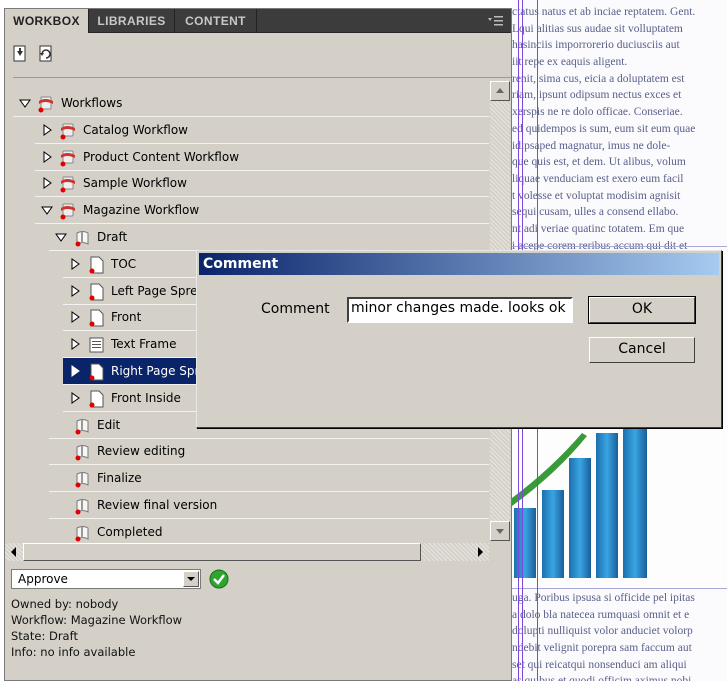 The image size is (727, 681). What do you see at coordinates (262, 184) in the screenshot?
I see `tree-row: Sample Workflow` at bounding box center [262, 184].